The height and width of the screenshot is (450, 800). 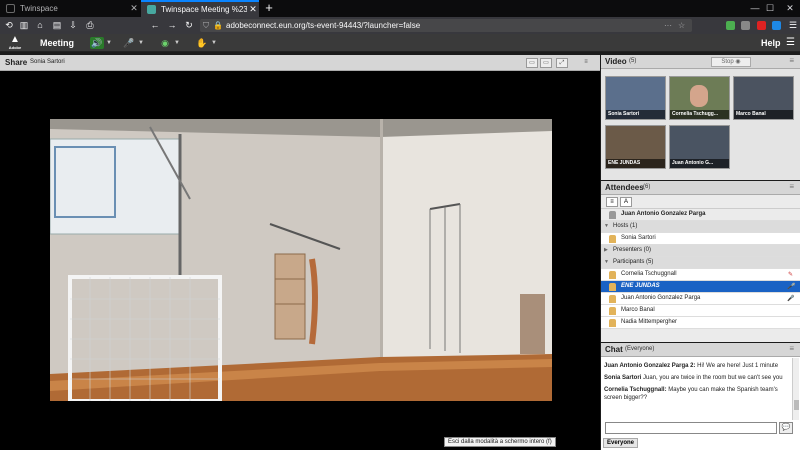 I want to click on fullscreen-tooltip: Esci dalla modalità a schermo intero (f), so click(x=500, y=442).